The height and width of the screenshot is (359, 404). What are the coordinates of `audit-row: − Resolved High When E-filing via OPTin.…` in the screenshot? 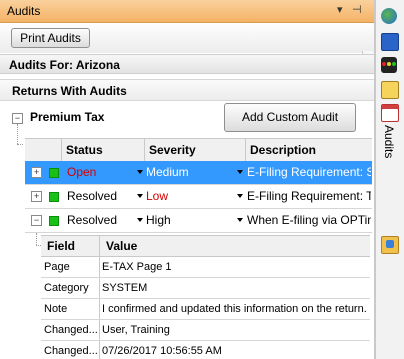 It's located at (198, 221).